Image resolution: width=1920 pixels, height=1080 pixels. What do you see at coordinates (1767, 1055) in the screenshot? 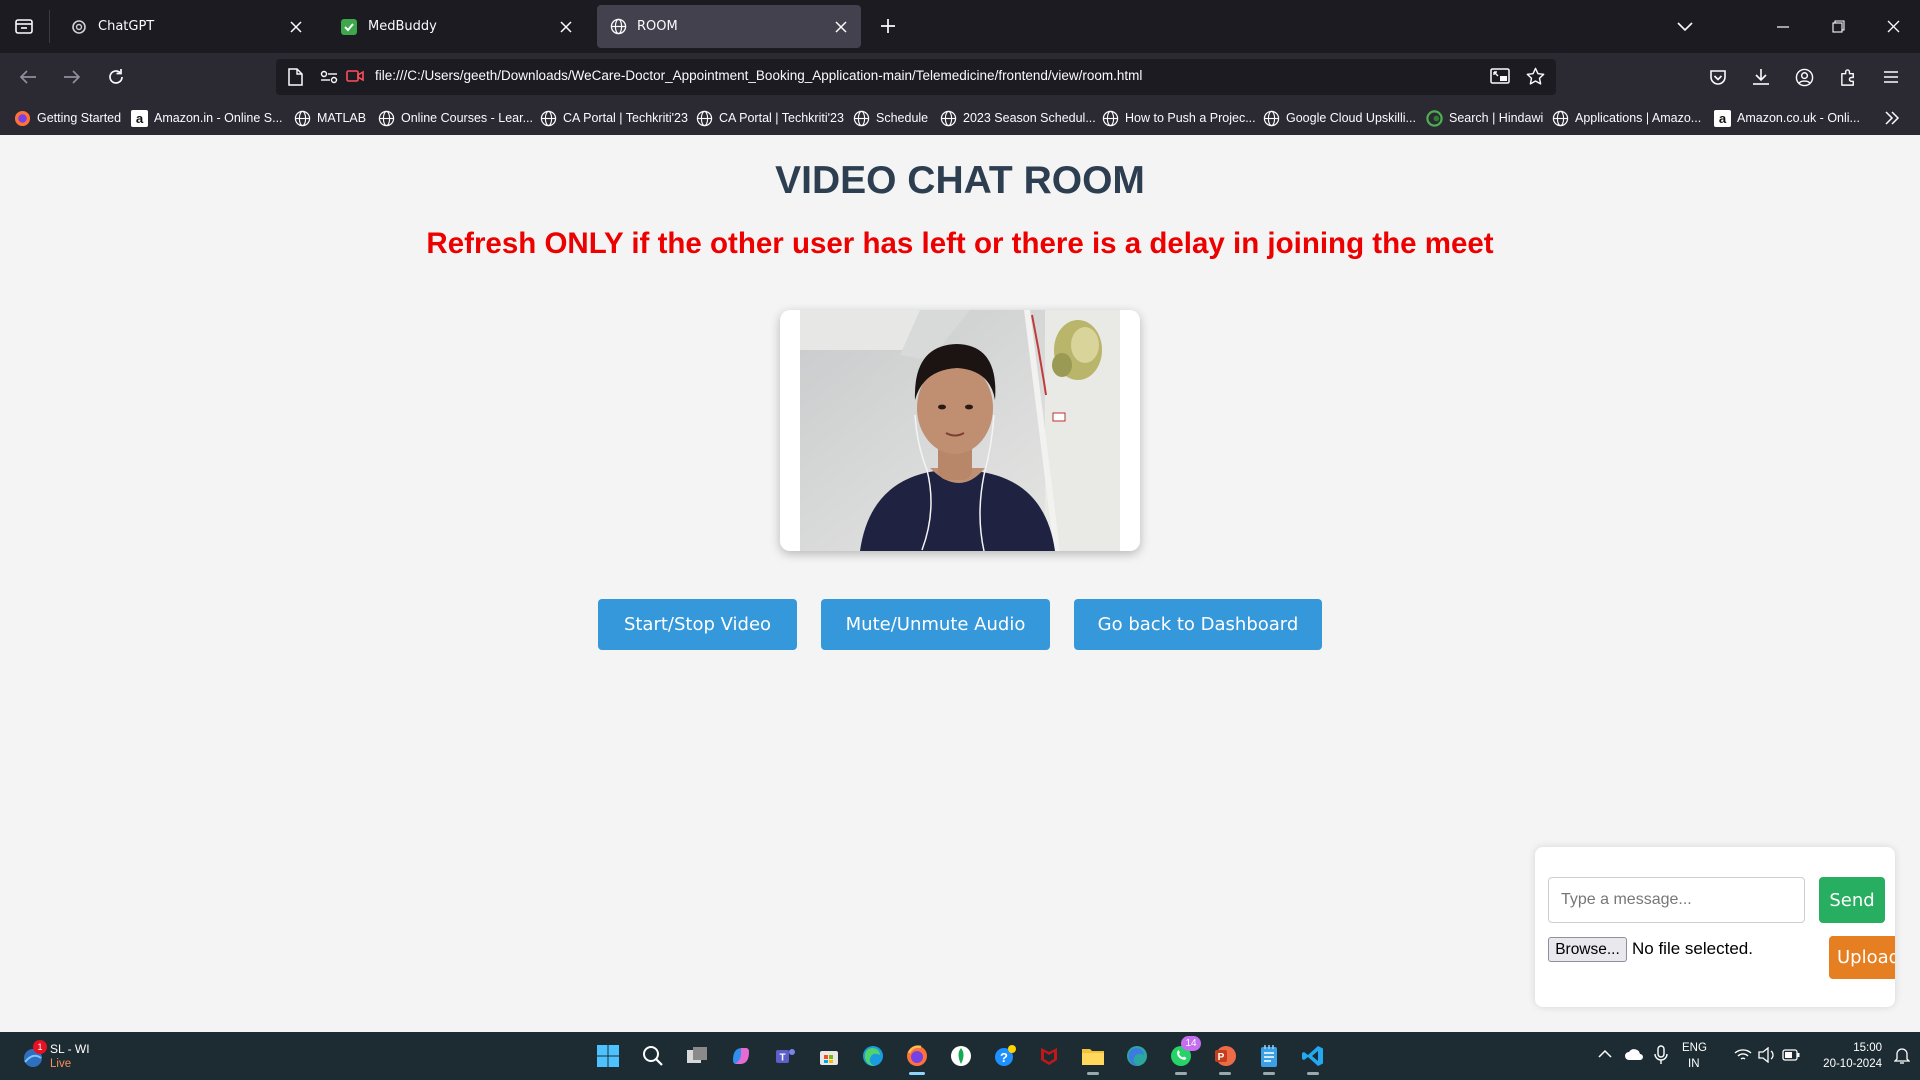
I see `volume-icon` at bounding box center [1767, 1055].